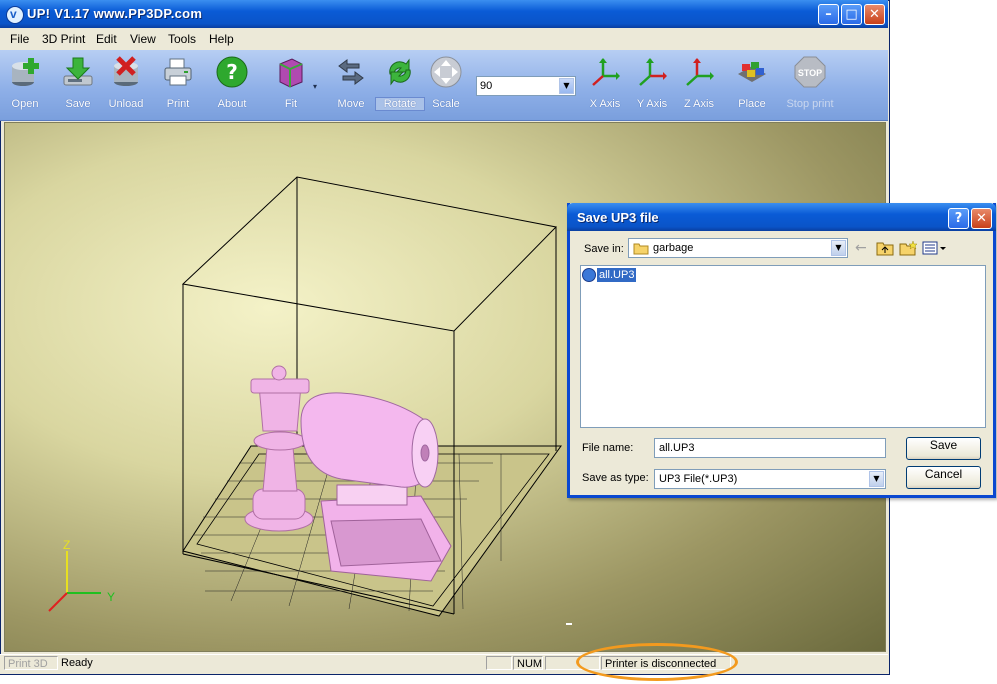  Describe the element at coordinates (78, 71) in the screenshot. I see `save-icon` at that location.